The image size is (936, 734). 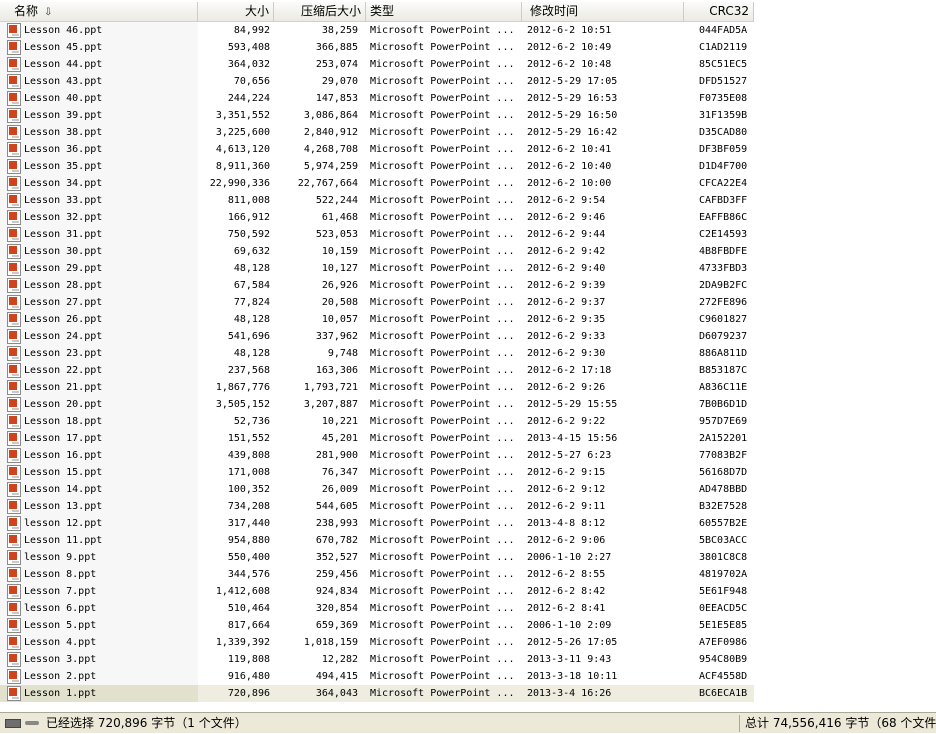 I want to click on file-name: Lesson 28.ppt, so click(x=63, y=285).